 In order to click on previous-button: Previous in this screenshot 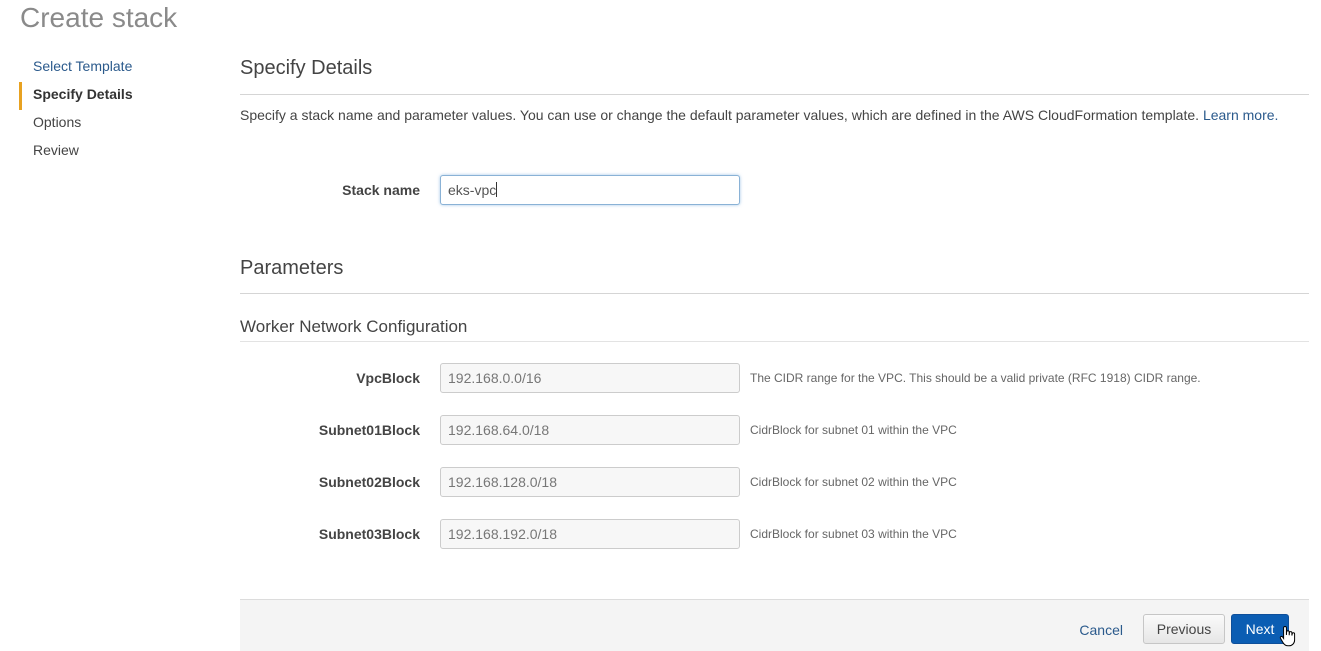, I will do `click(1184, 629)`.